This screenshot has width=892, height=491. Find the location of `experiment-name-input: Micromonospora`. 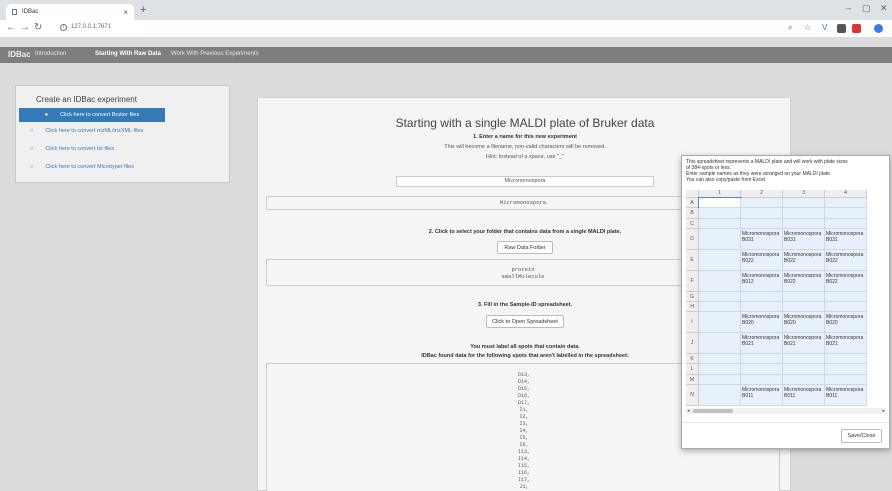

experiment-name-input: Micromonospora is located at coordinates (525, 181).